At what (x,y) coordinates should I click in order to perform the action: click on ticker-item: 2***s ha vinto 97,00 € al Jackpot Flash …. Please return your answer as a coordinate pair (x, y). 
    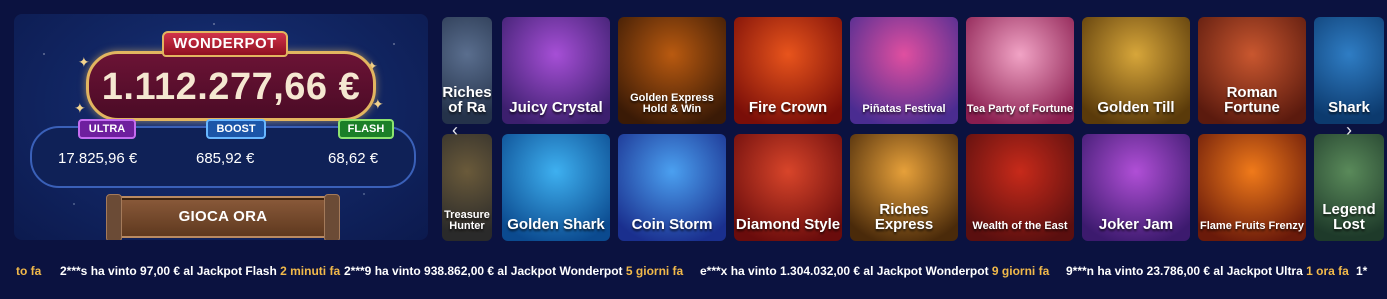
    Looking at the image, I should click on (200, 271).